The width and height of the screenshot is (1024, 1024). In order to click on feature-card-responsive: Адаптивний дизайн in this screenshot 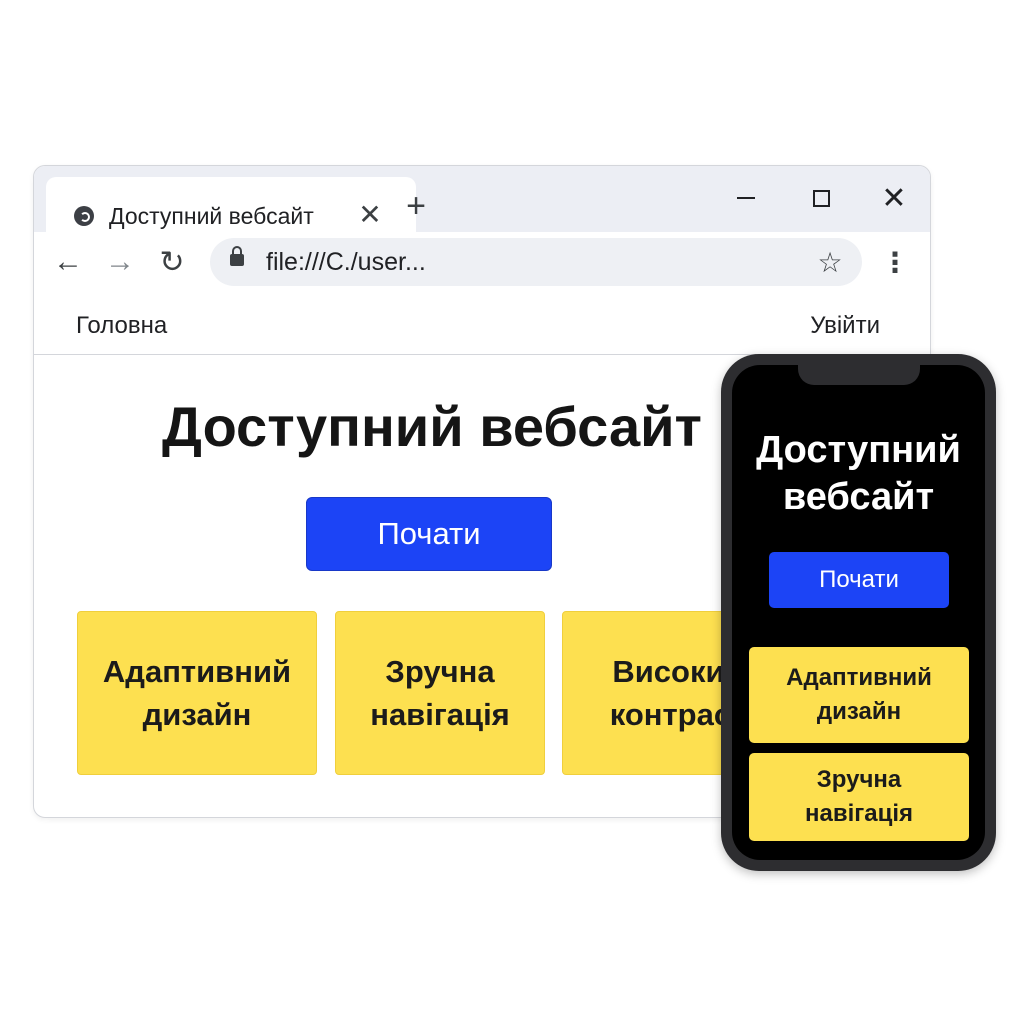, I will do `click(197, 693)`.